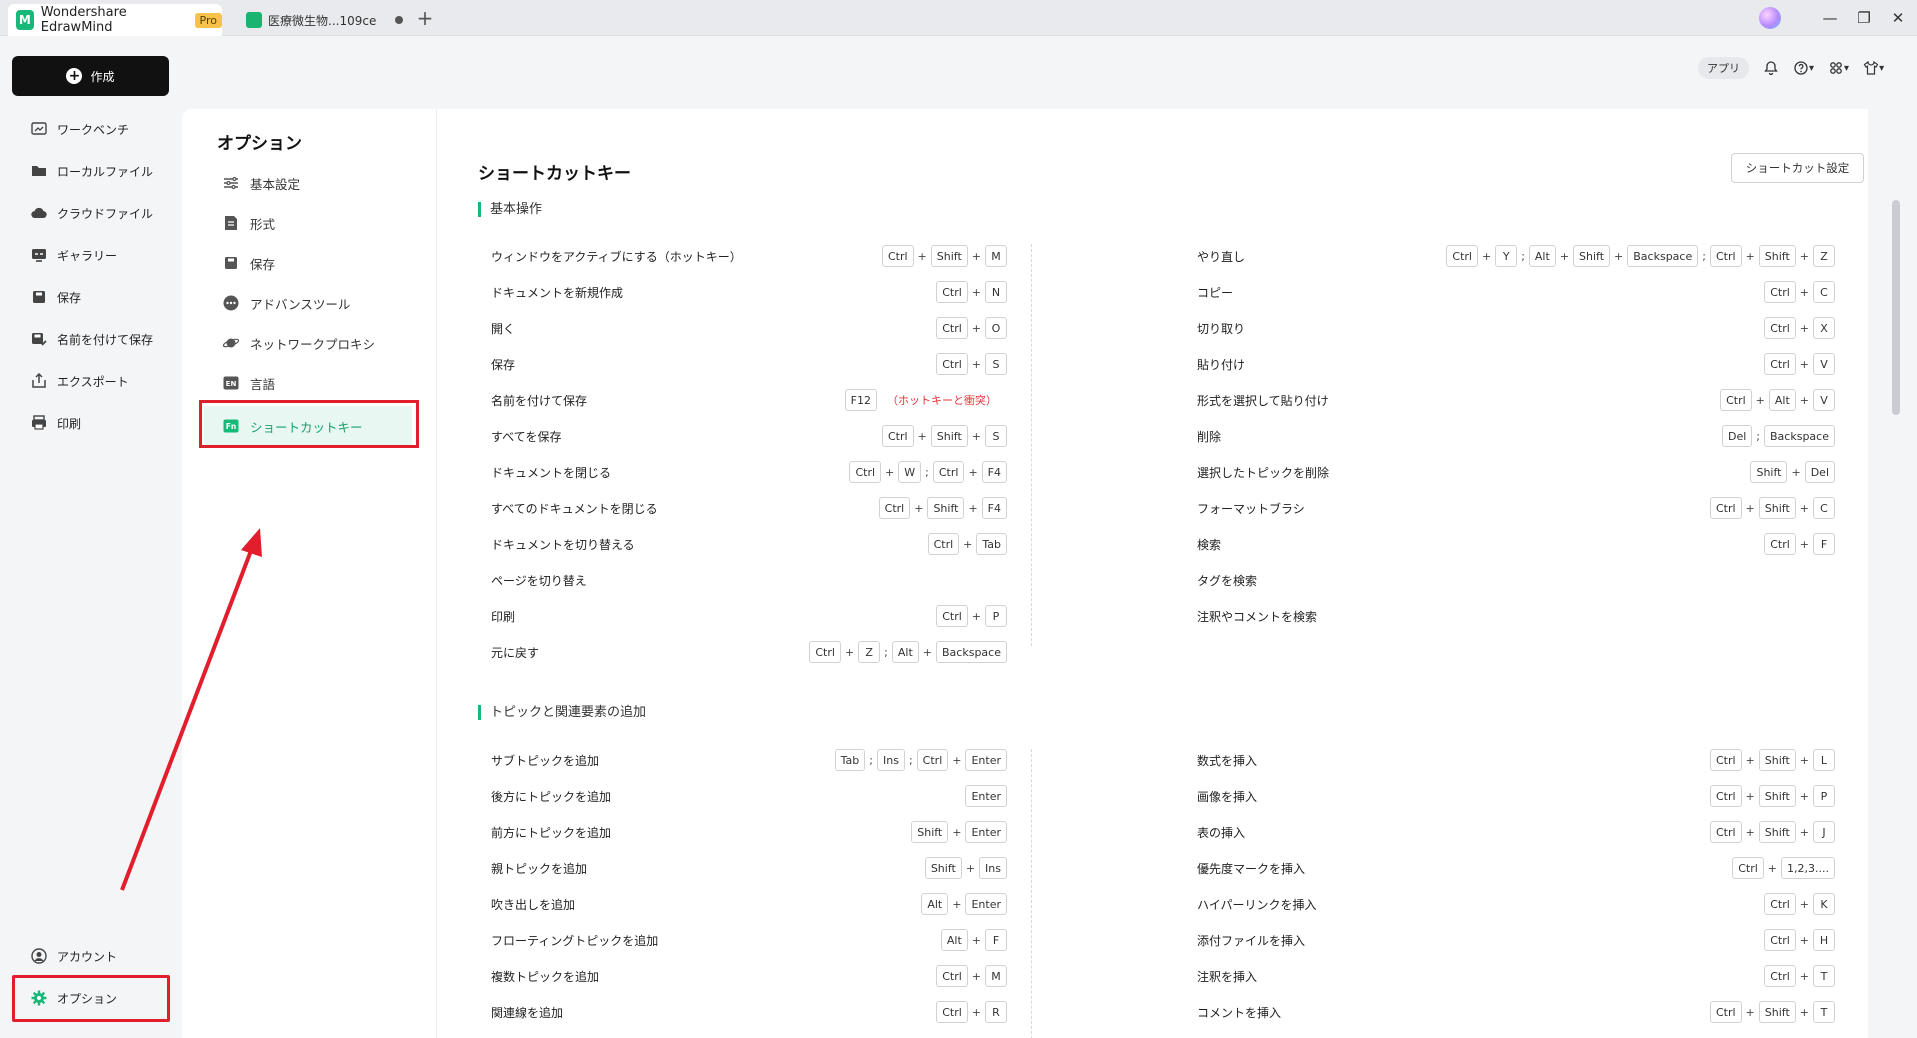 Image resolution: width=1917 pixels, height=1038 pixels. Describe the element at coordinates (1770, 18) in the screenshot. I see `user-avatar` at that location.